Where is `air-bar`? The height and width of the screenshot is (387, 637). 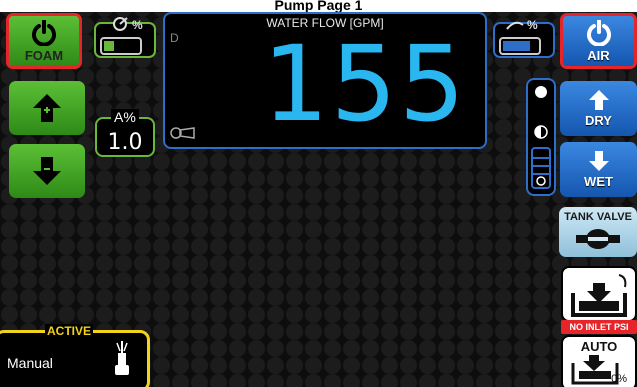 air-bar is located at coordinates (520, 46).